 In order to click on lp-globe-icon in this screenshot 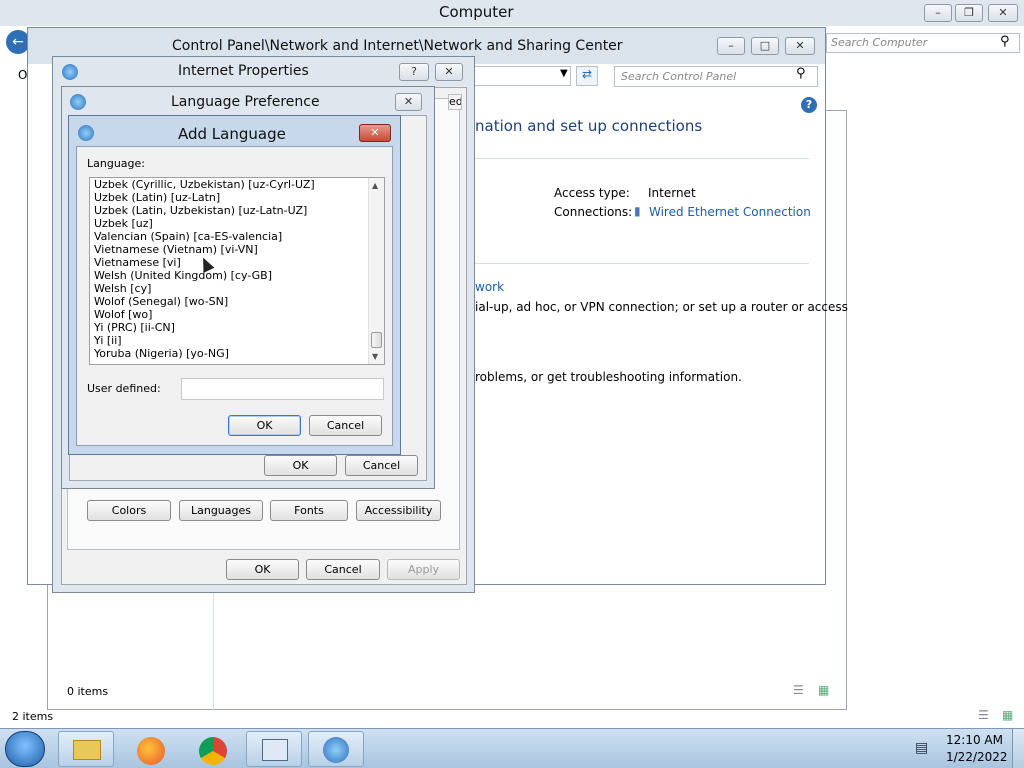, I will do `click(78, 102)`.